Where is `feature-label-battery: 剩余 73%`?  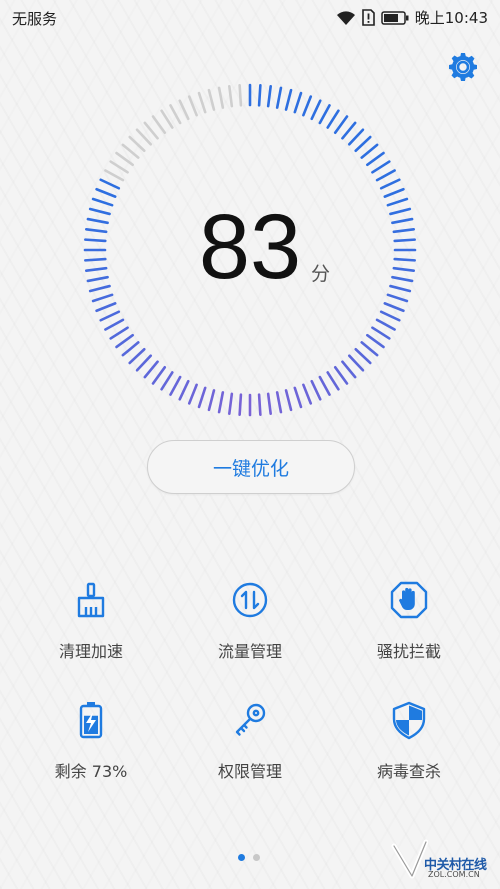
feature-label-battery: 剩余 73% is located at coordinates (91, 771).